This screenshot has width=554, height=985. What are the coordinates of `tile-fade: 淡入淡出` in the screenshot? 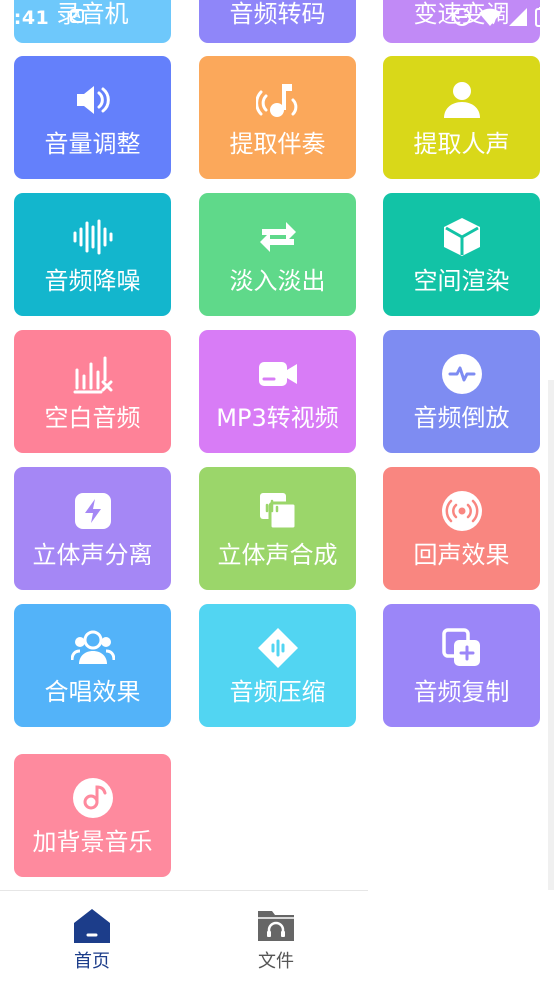 It's located at (277, 254).